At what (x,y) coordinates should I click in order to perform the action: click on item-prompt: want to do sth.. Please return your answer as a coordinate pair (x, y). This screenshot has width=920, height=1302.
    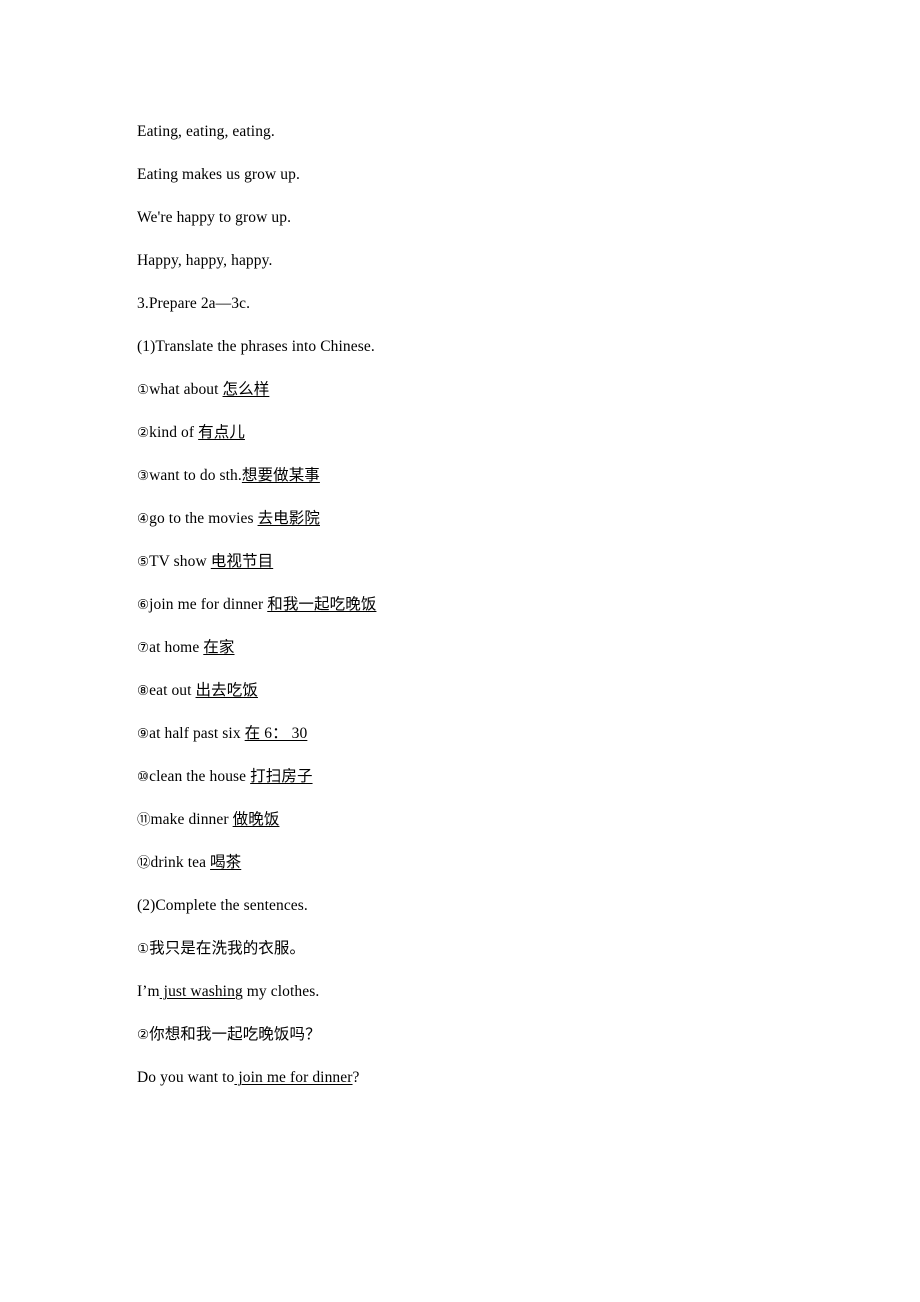
    Looking at the image, I should click on (195, 475).